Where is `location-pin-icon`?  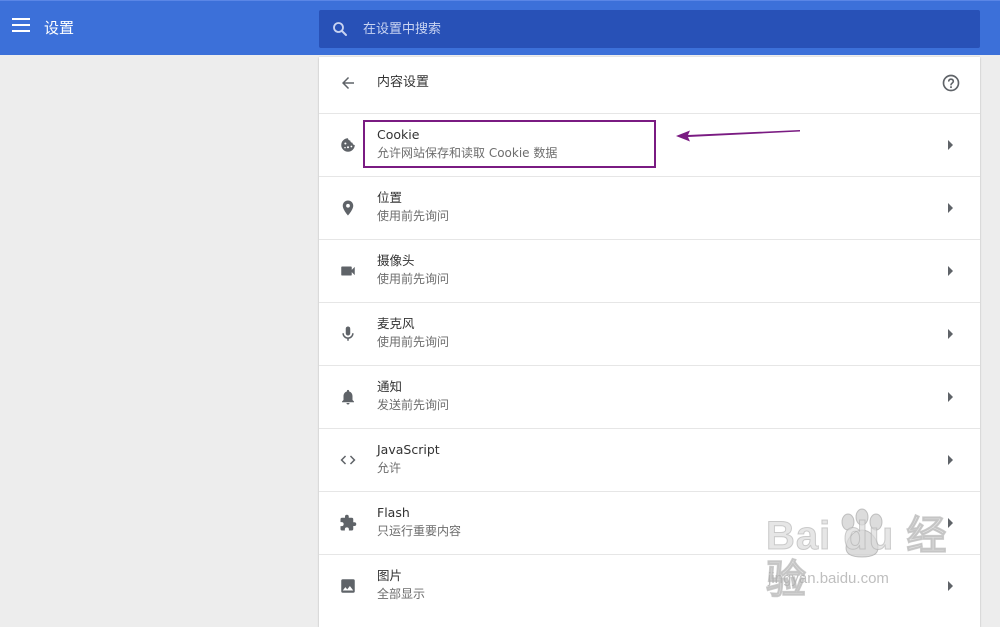 location-pin-icon is located at coordinates (348, 208).